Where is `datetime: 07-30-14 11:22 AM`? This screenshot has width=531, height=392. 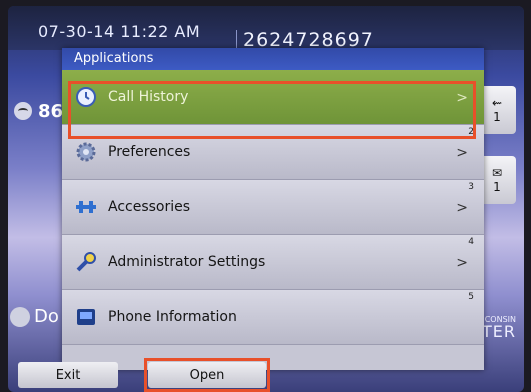 datetime: 07-30-14 11:22 AM is located at coordinates (119, 31).